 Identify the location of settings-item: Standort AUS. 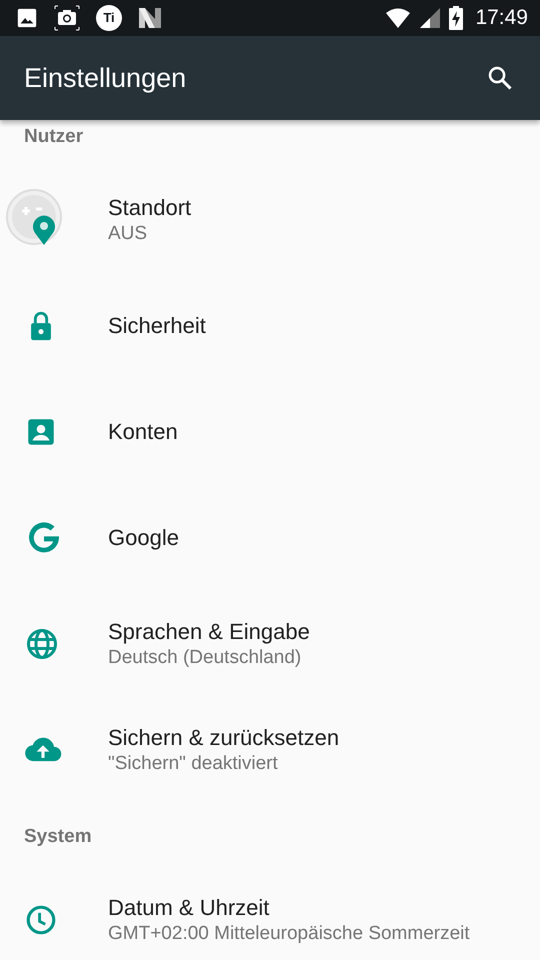
(270, 220).